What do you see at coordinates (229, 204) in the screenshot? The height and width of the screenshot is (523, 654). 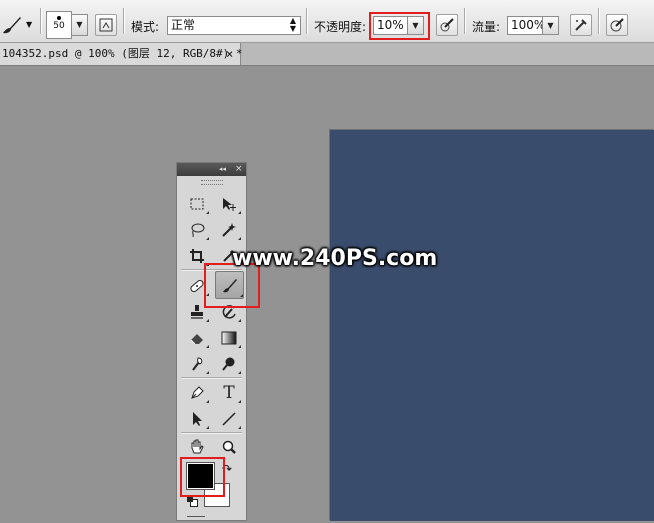 I see `move-tool-icon` at bounding box center [229, 204].